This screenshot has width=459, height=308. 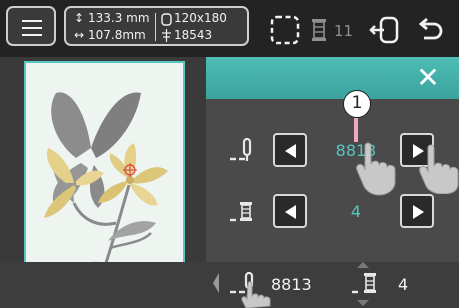 What do you see at coordinates (403, 284) in the screenshot?
I see `bottom-thread-number: 4` at bounding box center [403, 284].